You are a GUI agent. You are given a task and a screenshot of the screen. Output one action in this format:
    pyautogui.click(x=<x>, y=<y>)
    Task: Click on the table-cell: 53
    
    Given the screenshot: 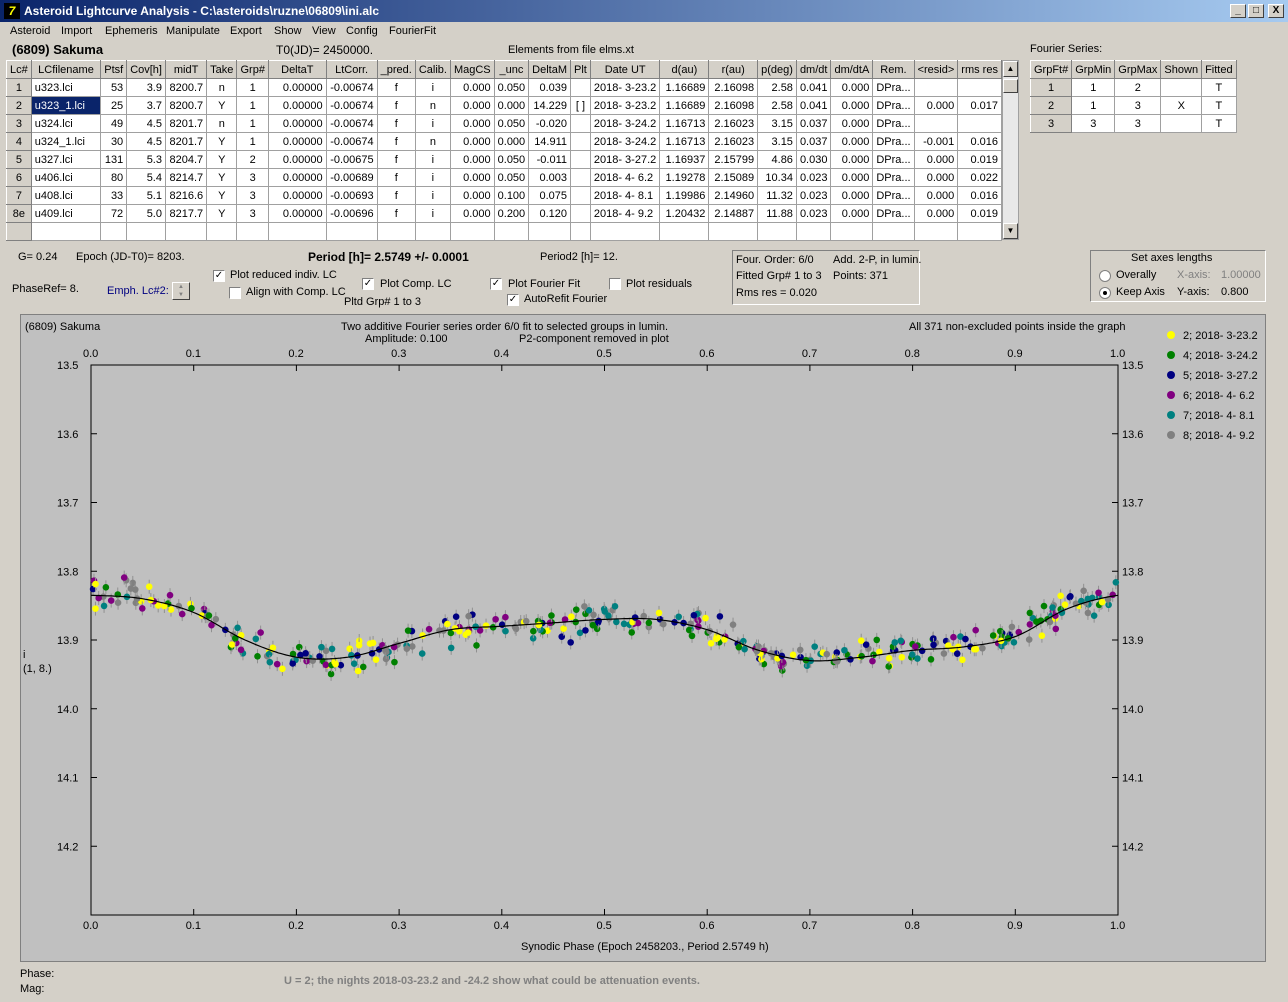 What is the action you would take?
    pyautogui.click(x=114, y=87)
    